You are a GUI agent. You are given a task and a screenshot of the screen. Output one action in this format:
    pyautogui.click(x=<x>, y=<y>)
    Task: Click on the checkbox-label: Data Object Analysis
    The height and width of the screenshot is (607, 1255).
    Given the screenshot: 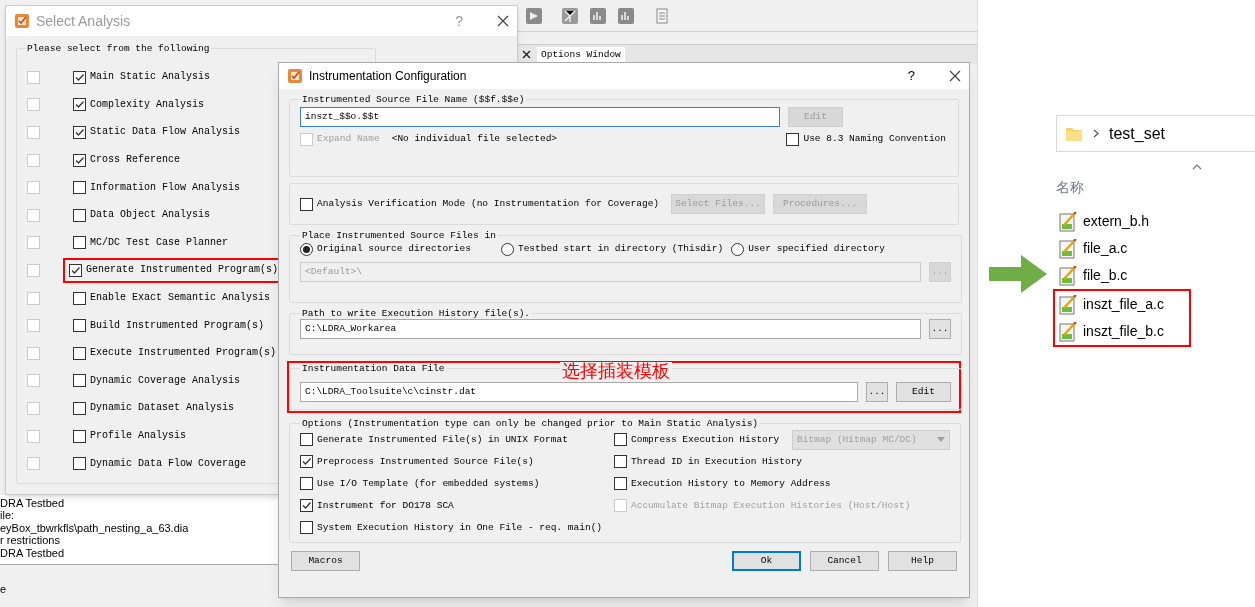 What is the action you would take?
    pyautogui.click(x=150, y=215)
    